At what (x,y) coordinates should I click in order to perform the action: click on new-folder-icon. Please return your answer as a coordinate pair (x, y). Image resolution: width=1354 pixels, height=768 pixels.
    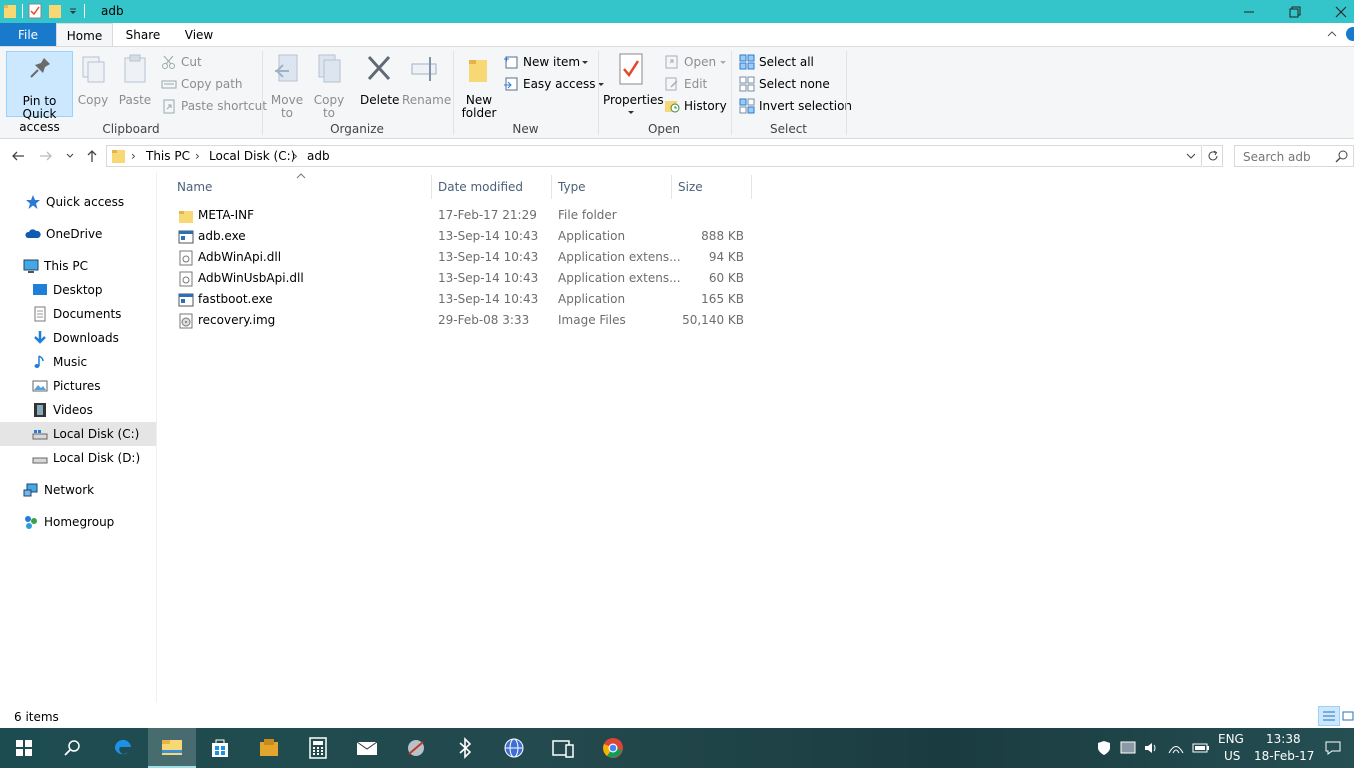
    Looking at the image, I should click on (55, 11).